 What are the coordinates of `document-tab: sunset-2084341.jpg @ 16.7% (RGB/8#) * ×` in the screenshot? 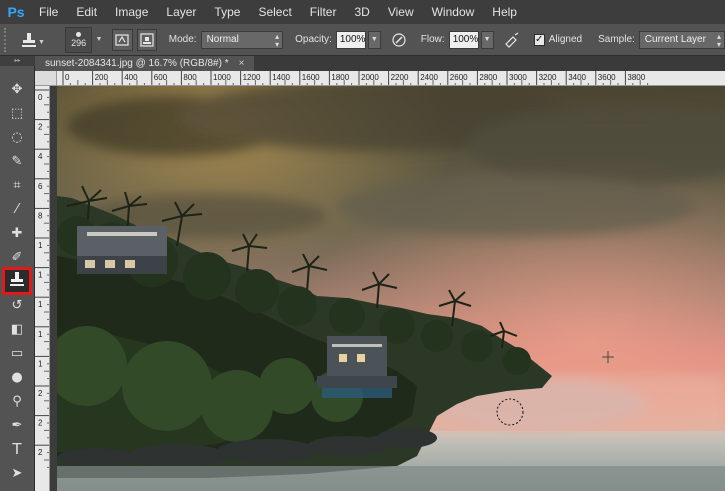 It's located at (145, 63).